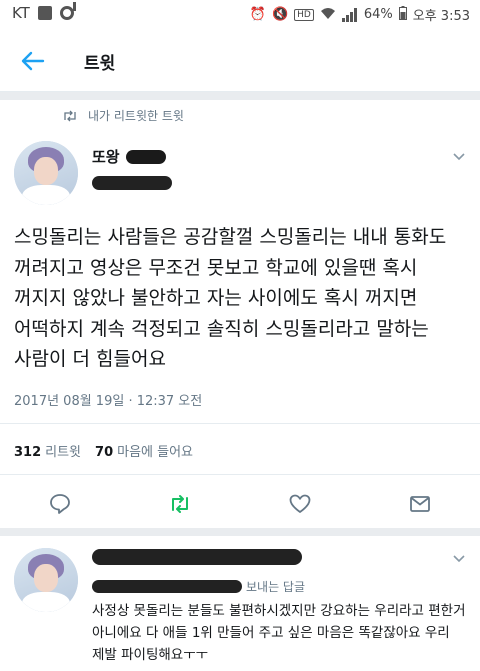 The image size is (480, 671). What do you see at coordinates (349, 14) in the screenshot?
I see `signal-icon` at bounding box center [349, 14].